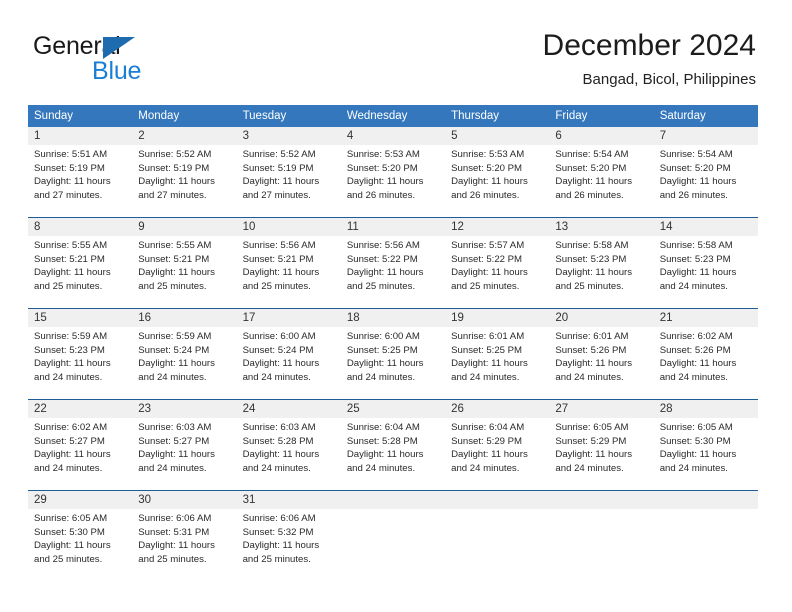 The height and width of the screenshot is (612, 792). What do you see at coordinates (488, 427) in the screenshot?
I see `sunrise-text: Sunrise: 6:04 AM` at bounding box center [488, 427].